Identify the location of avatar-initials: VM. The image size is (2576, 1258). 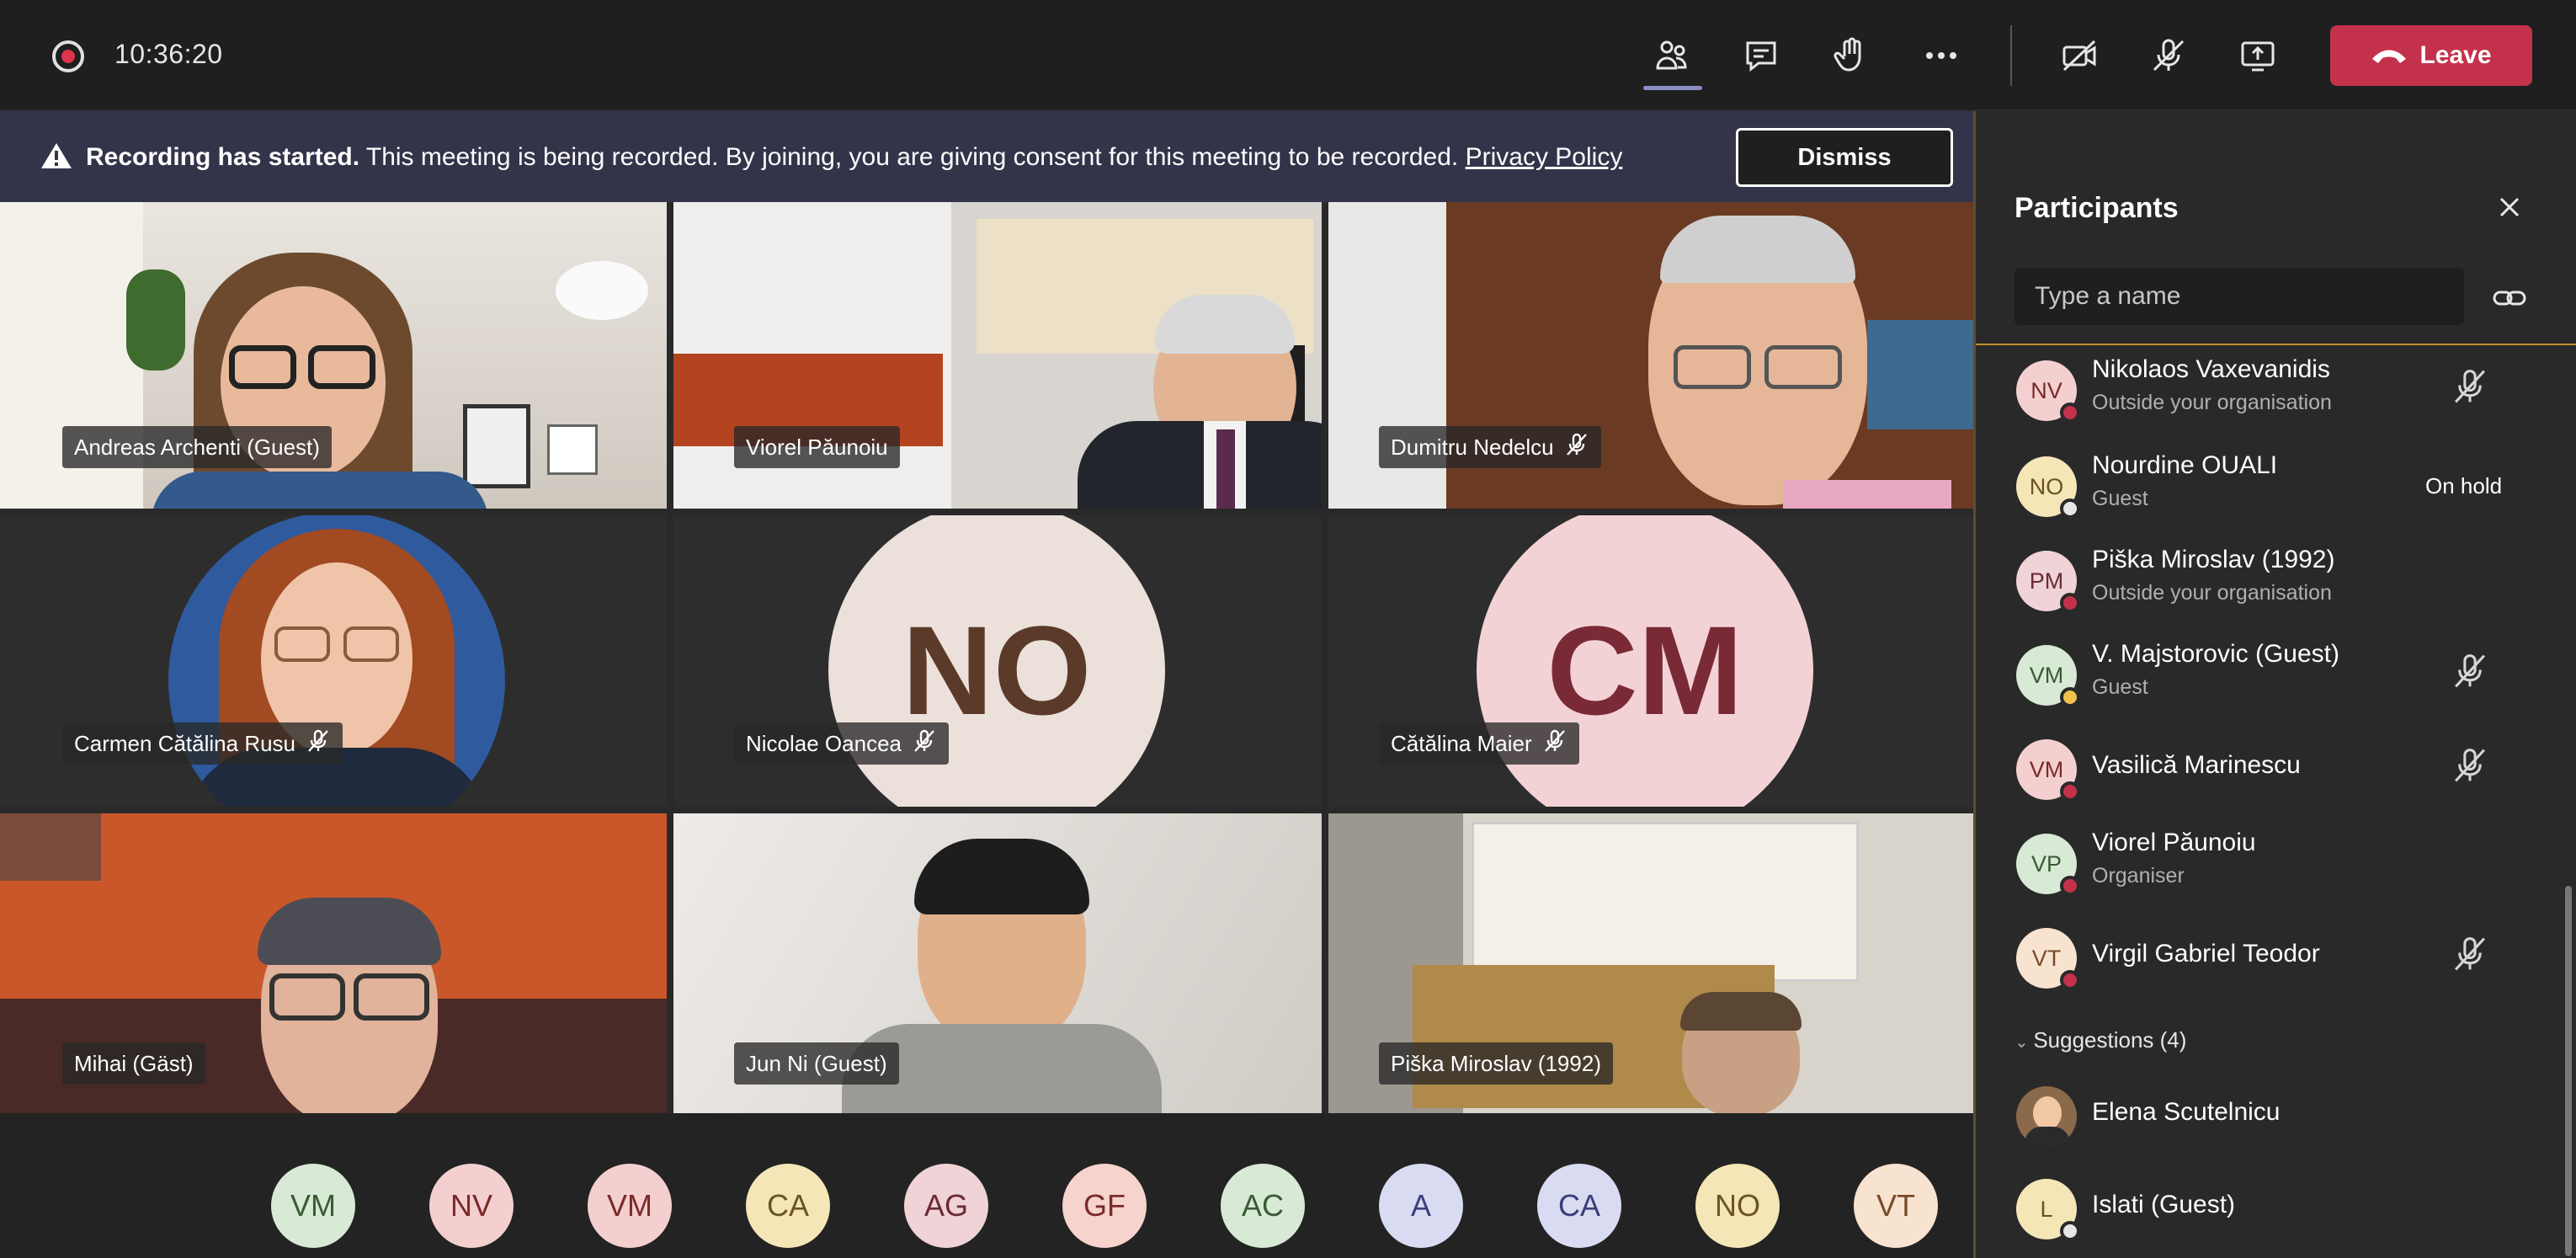
(2047, 769).